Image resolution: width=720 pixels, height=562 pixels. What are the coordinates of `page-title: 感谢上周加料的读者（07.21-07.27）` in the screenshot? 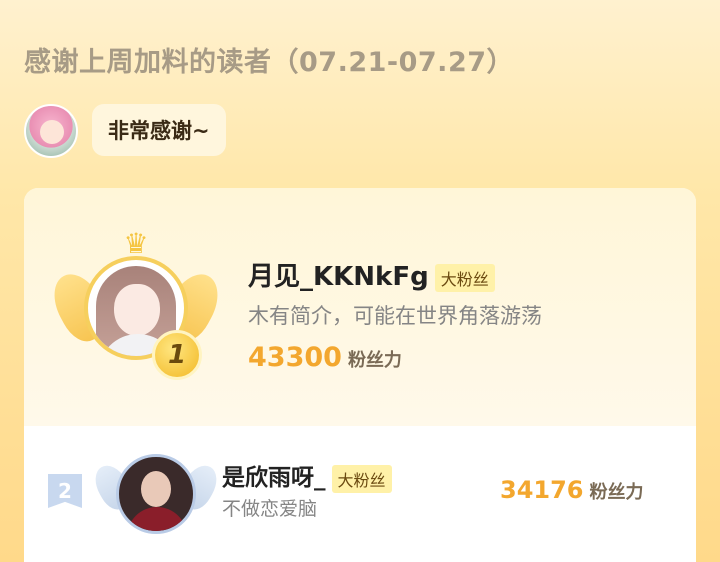 It's located at (269, 62).